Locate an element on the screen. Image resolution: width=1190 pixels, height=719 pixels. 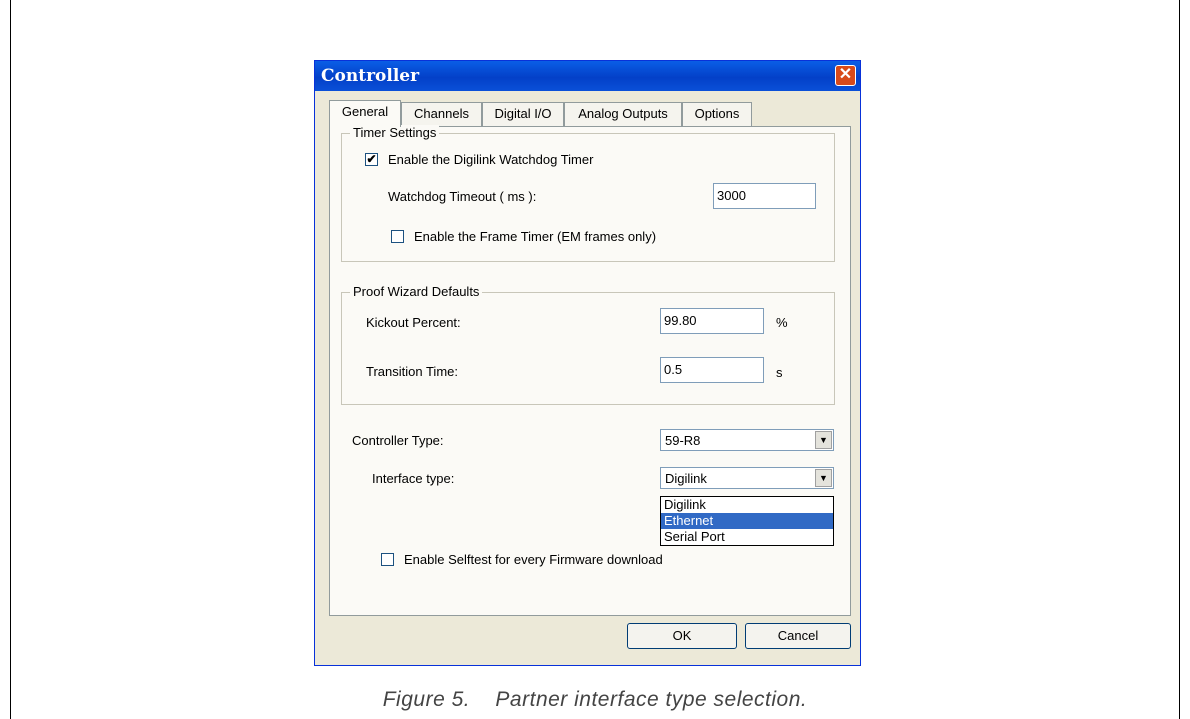
interface-type-value: Digilink is located at coordinates (686, 478).